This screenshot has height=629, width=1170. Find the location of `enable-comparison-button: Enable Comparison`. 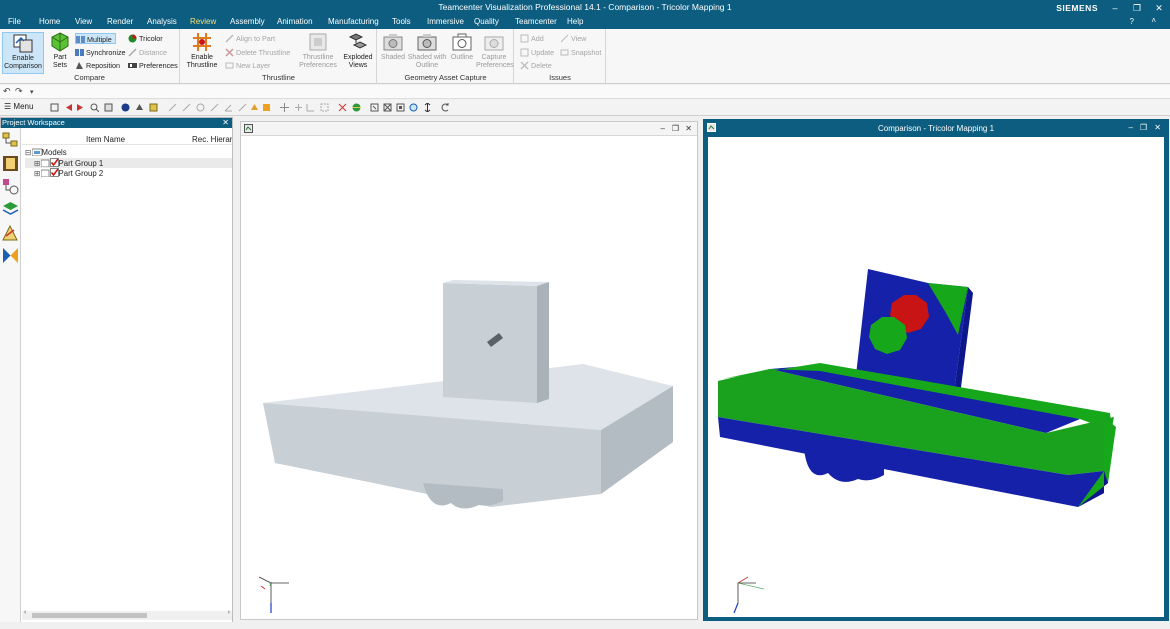

enable-comparison-button: Enable Comparison is located at coordinates (23, 53).